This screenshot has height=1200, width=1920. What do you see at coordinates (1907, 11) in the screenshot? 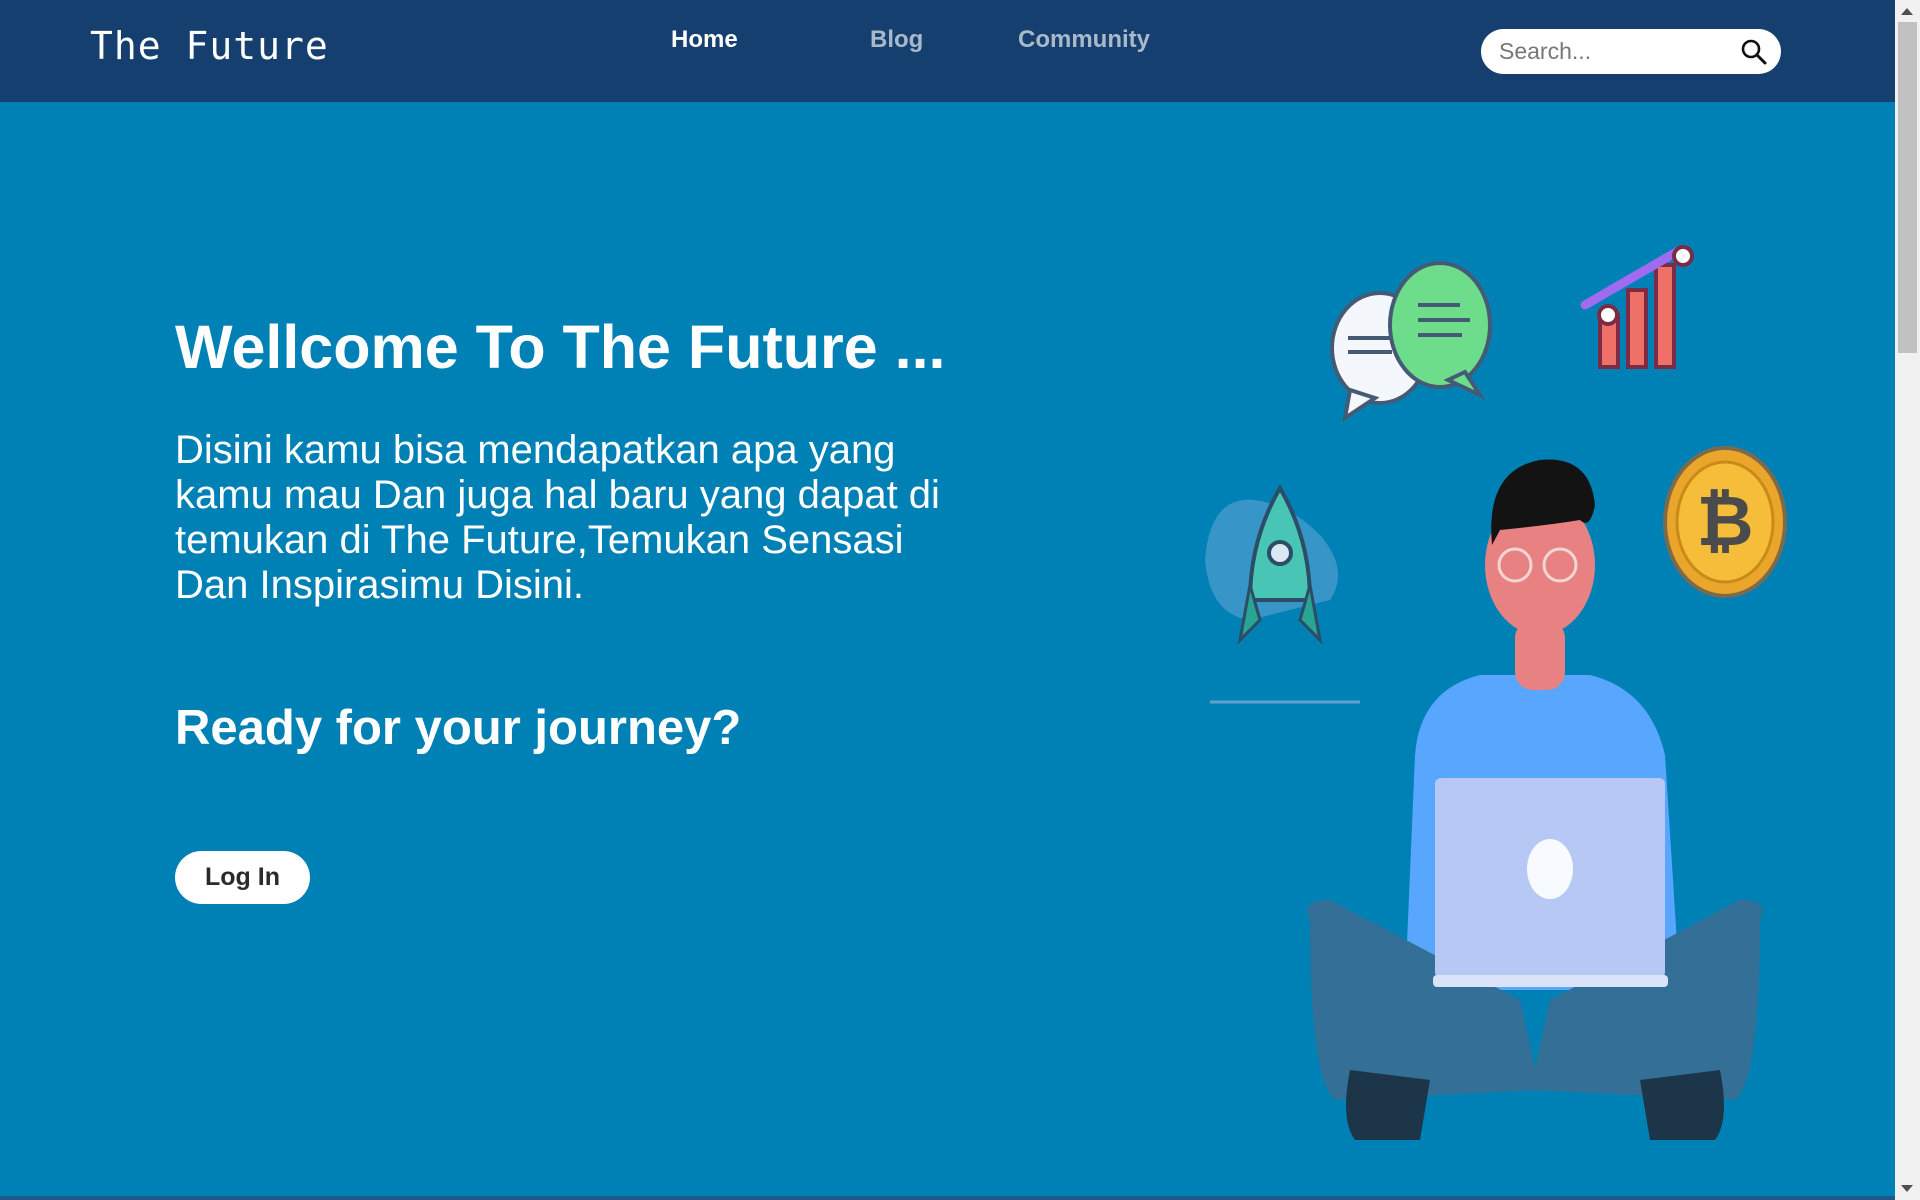
I see `scroll-up-icon` at bounding box center [1907, 11].